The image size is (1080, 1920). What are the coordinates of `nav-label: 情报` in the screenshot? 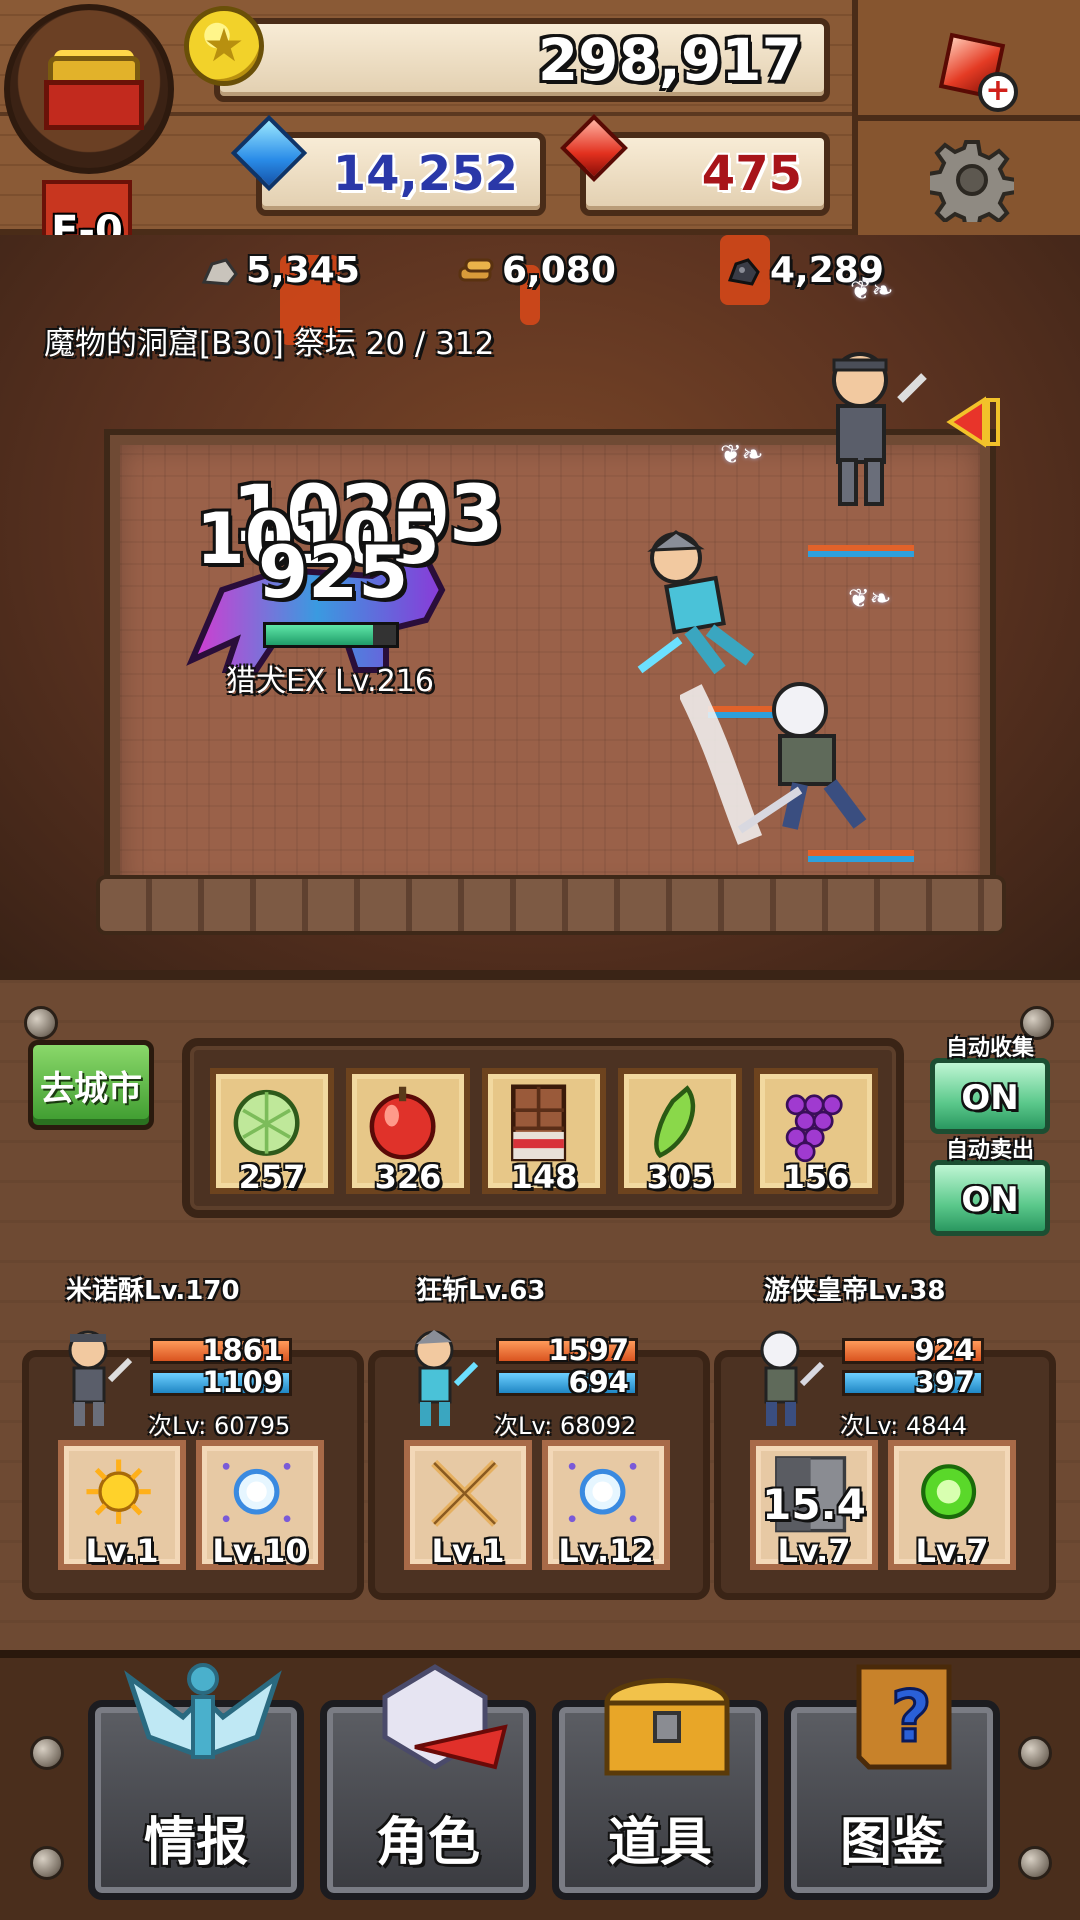 It's located at (195, 1843).